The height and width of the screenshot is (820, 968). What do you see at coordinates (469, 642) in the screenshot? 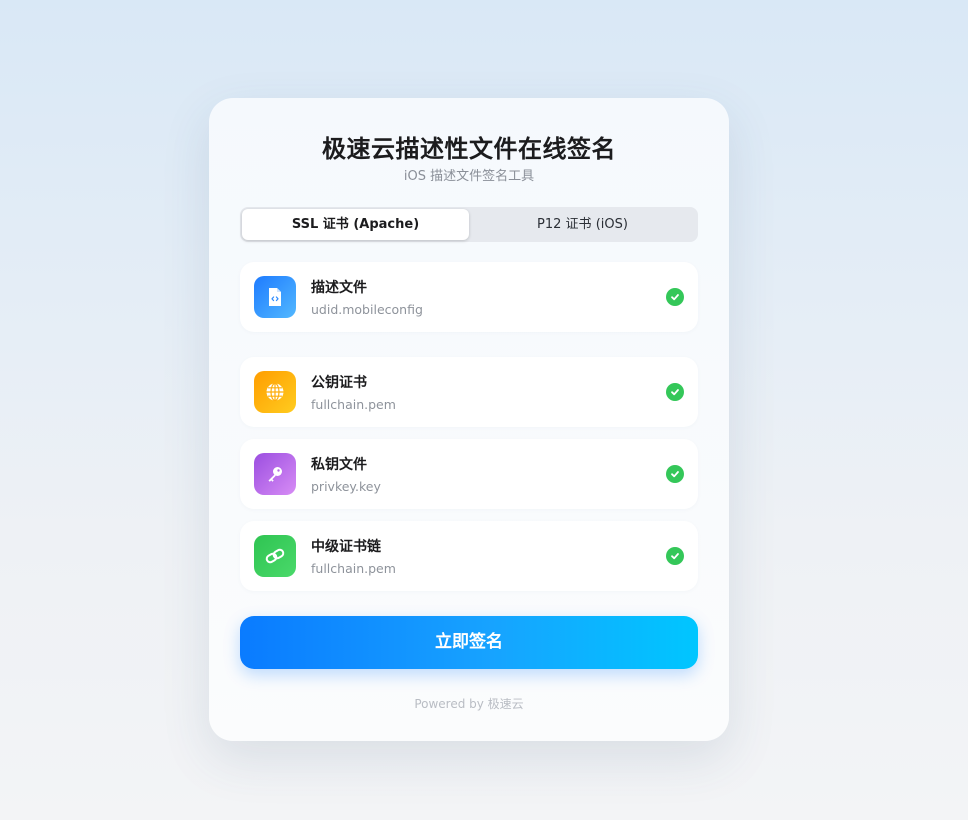
I see `sign-now-button: 立即签名` at bounding box center [469, 642].